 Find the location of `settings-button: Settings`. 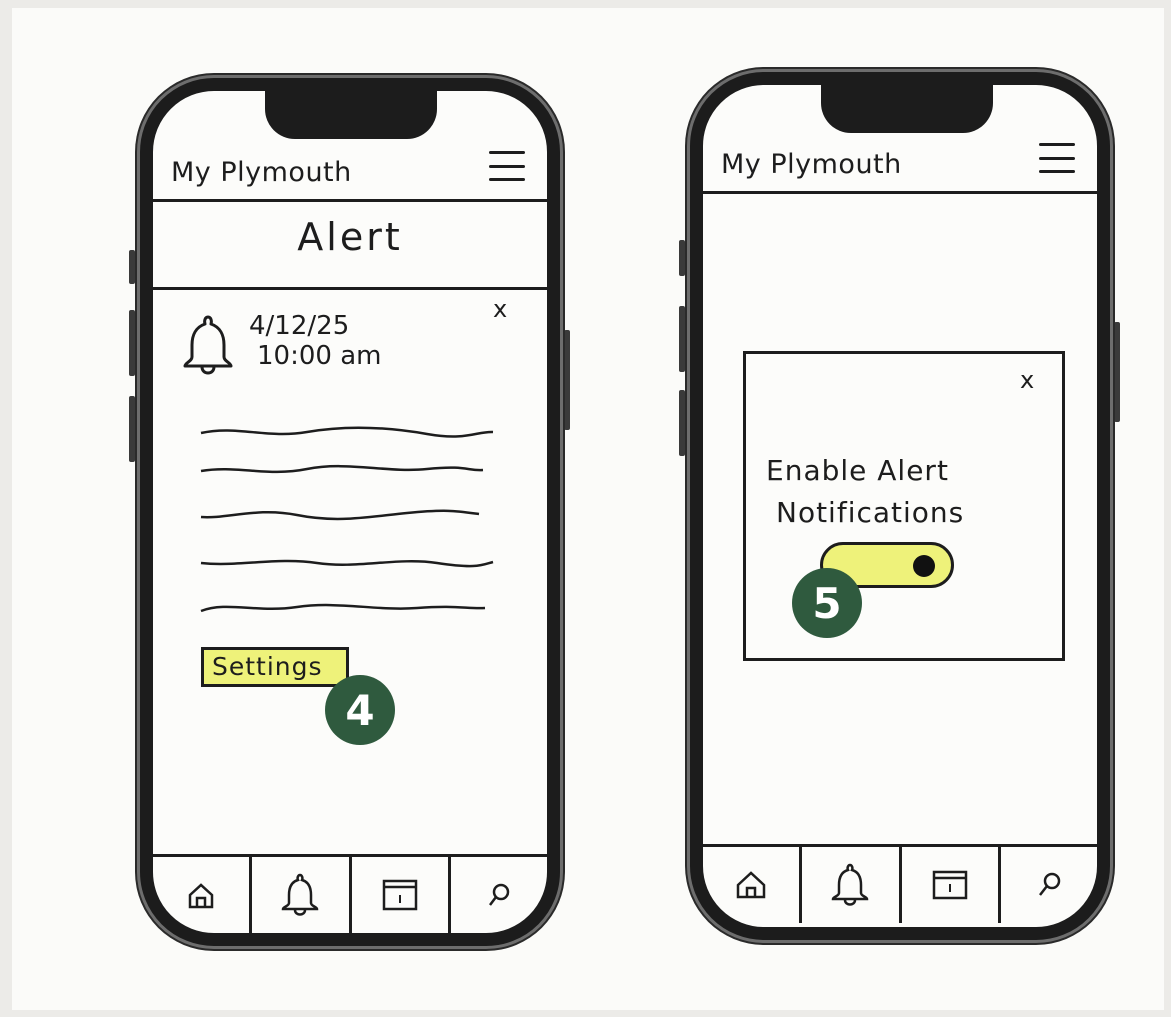

settings-button: Settings is located at coordinates (275, 667).